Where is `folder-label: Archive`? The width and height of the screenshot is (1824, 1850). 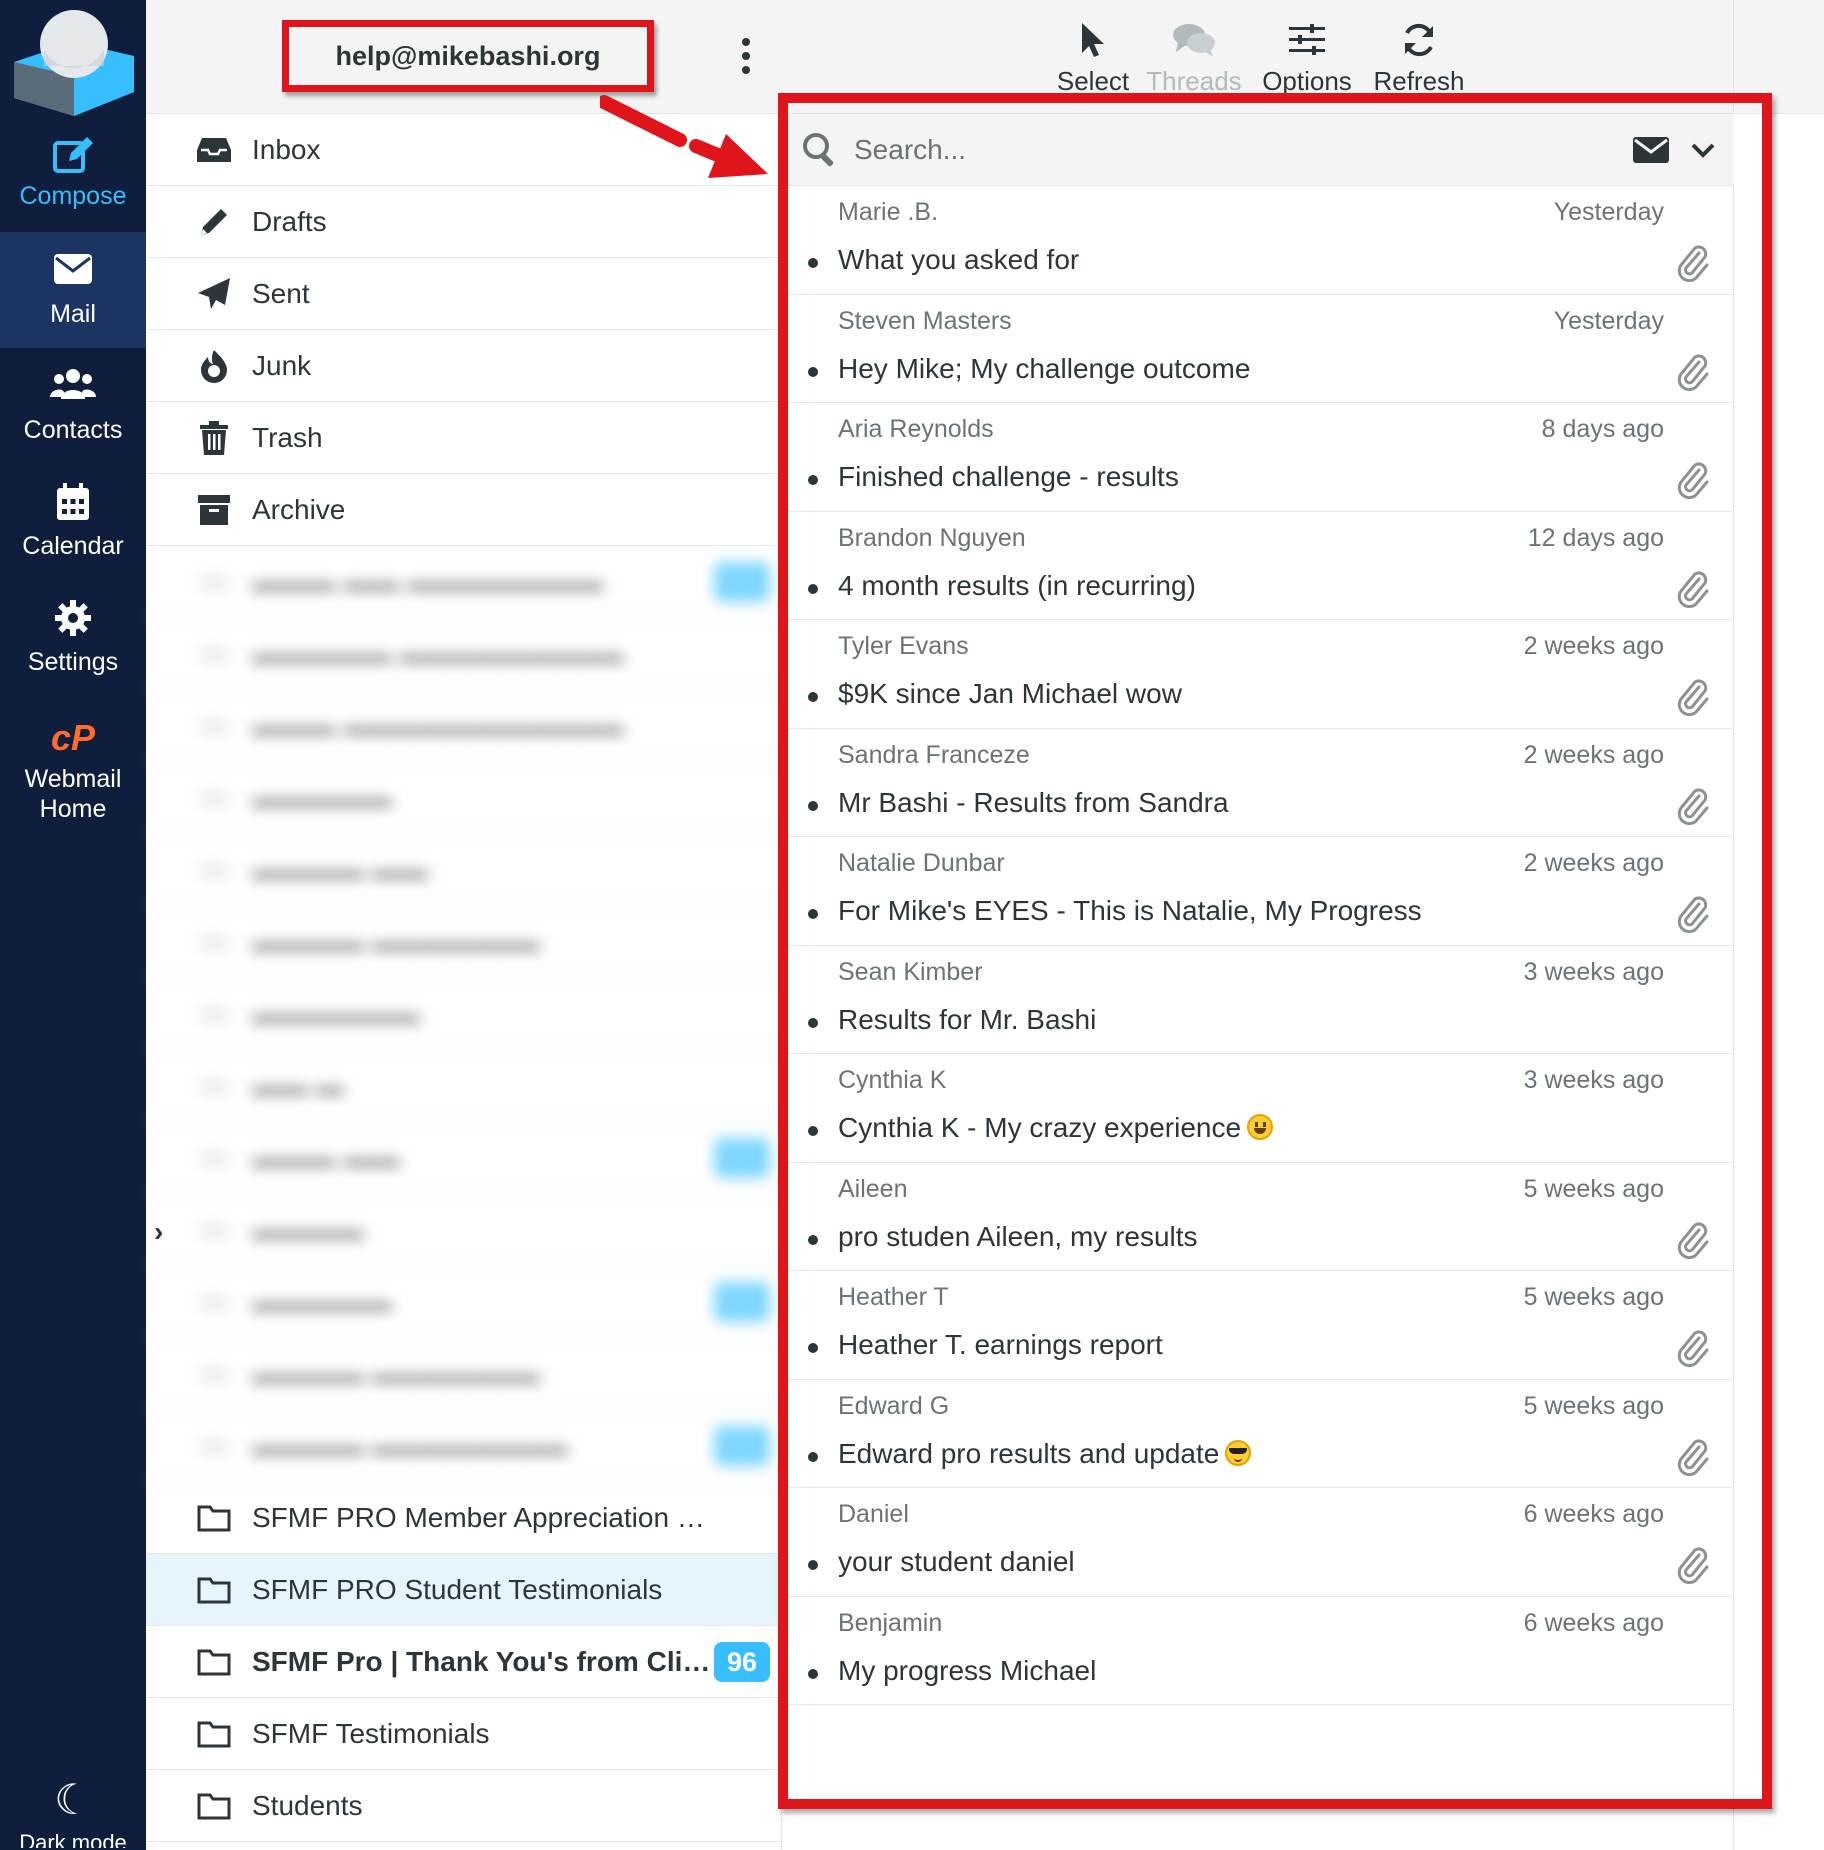 folder-label: Archive is located at coordinates (299, 509).